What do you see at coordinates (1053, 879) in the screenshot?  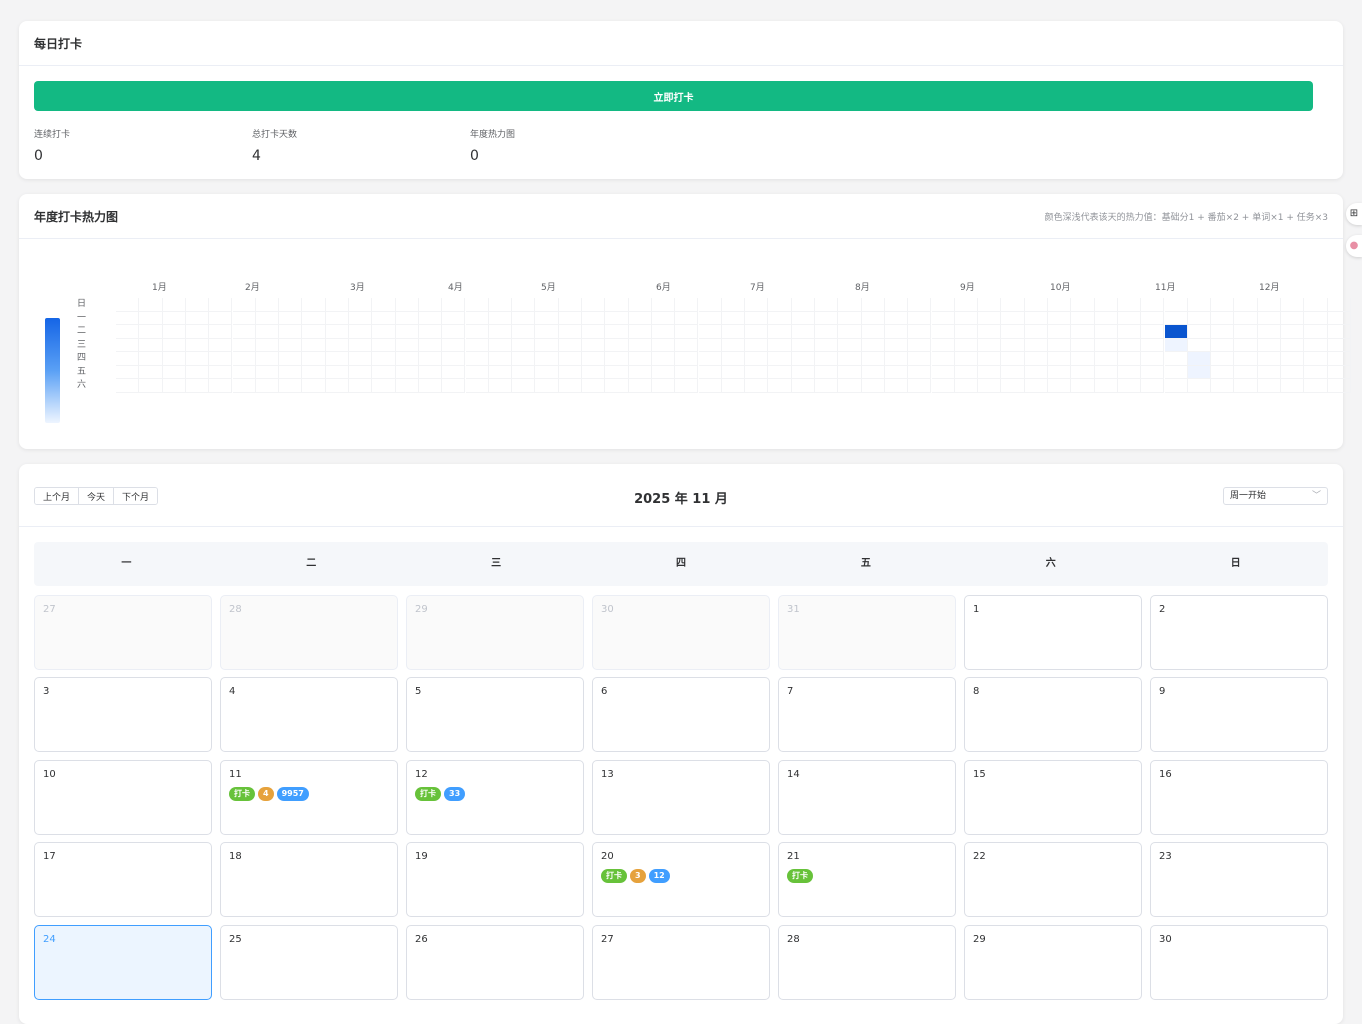 I see `calendar-day: 22` at bounding box center [1053, 879].